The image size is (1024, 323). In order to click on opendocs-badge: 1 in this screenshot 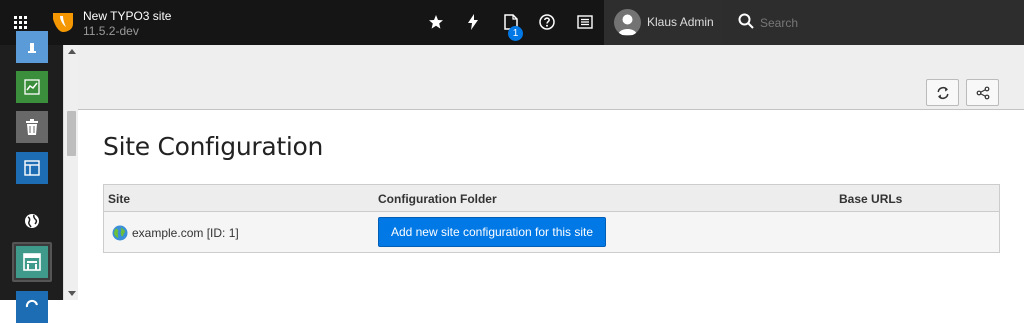, I will do `click(515, 33)`.